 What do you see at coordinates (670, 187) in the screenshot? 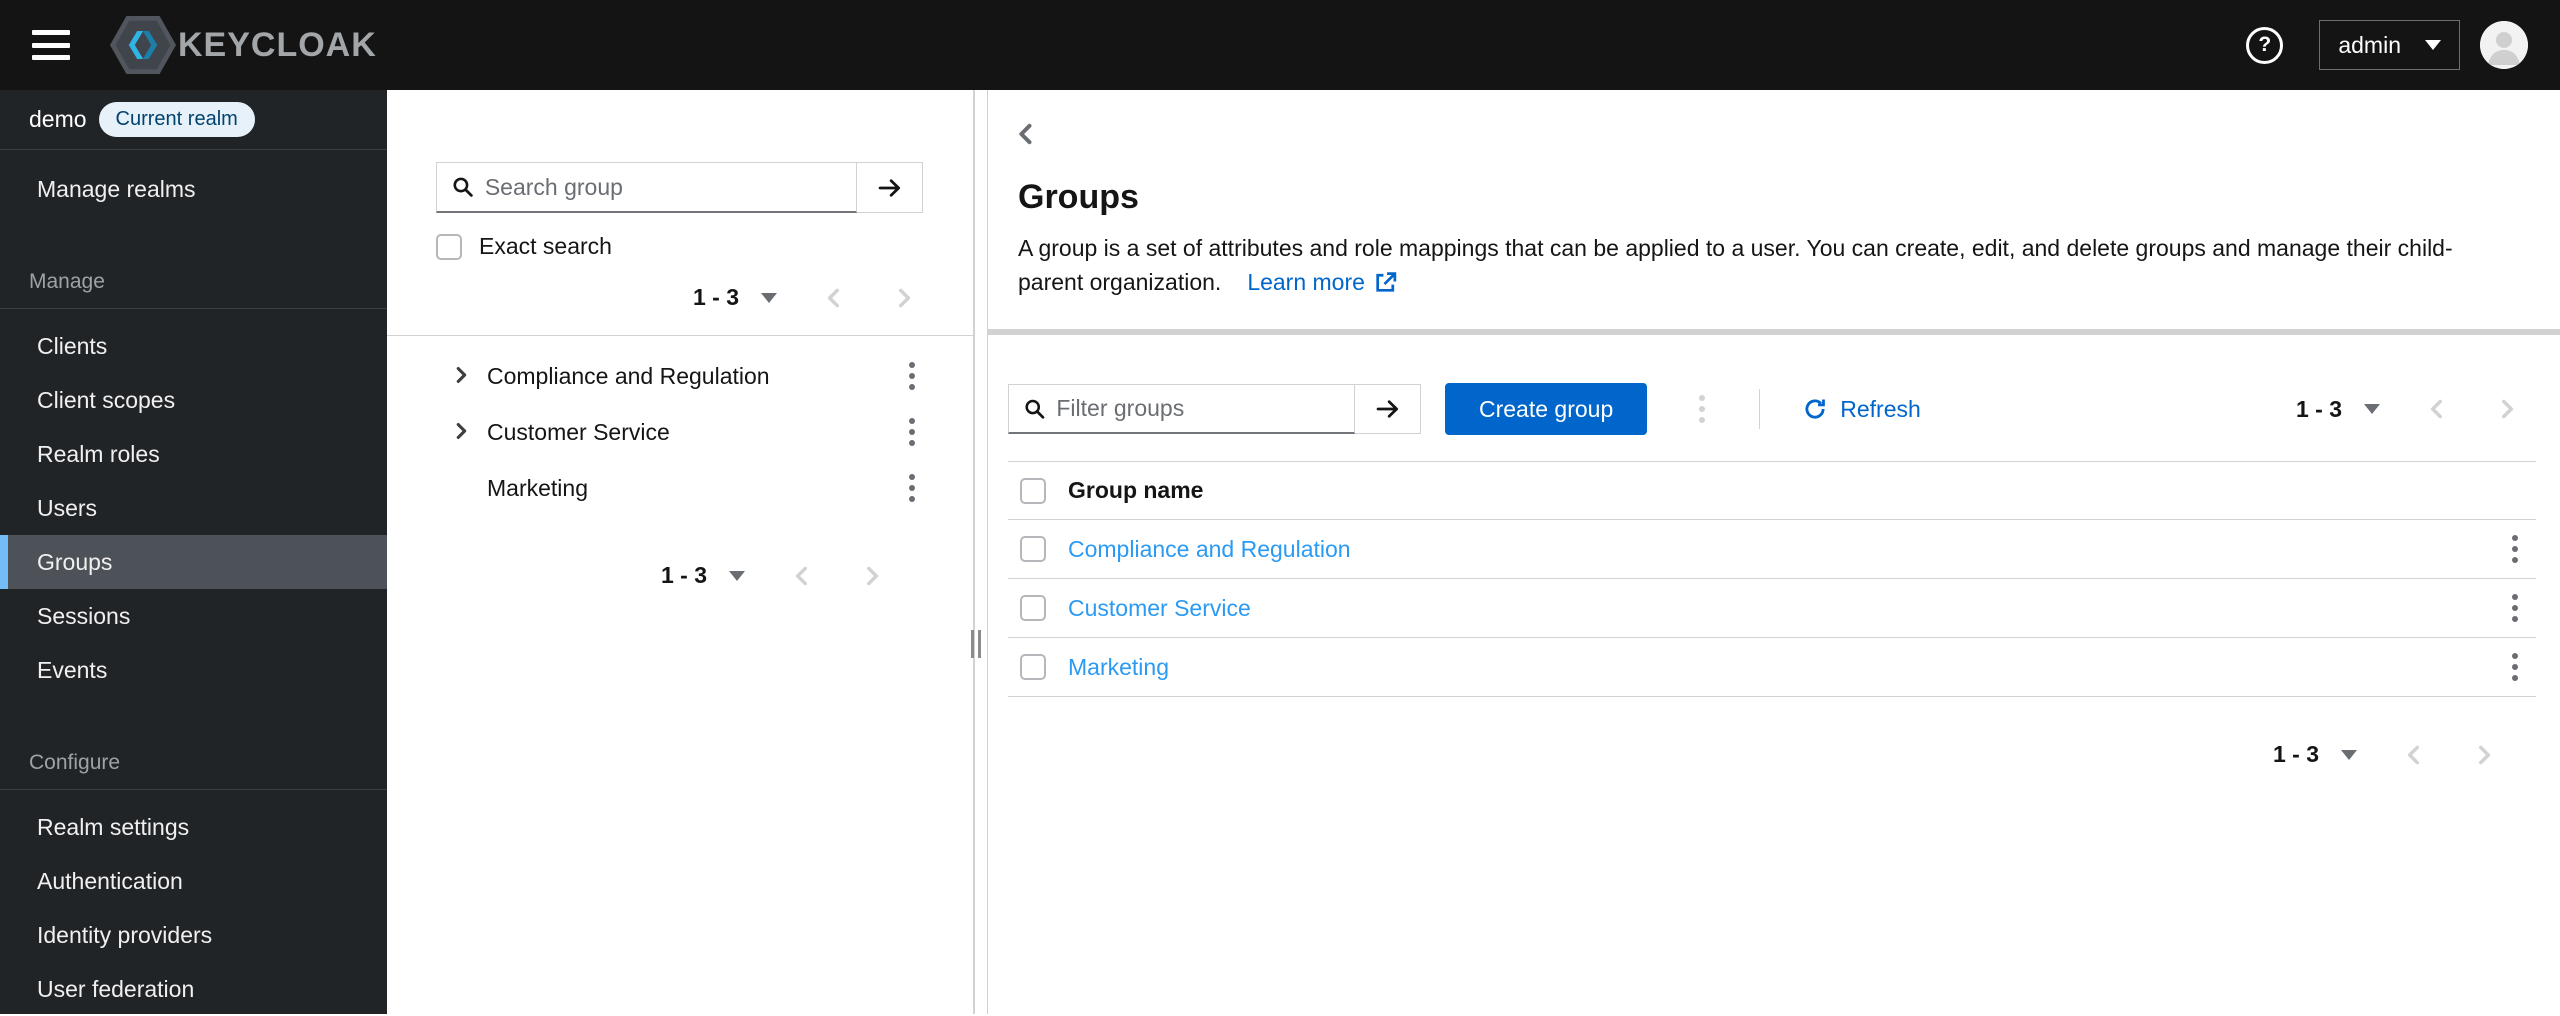
I see `search-group-input` at bounding box center [670, 187].